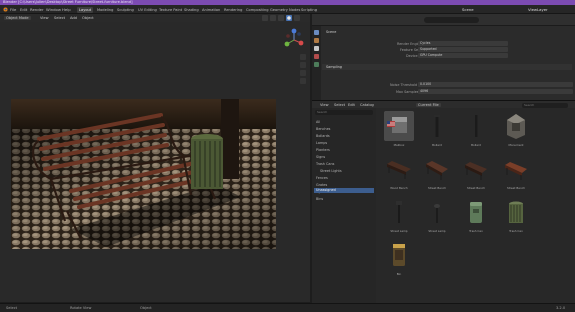  Describe the element at coordinates (324, 105) in the screenshot. I see `ab-menu-view: View` at that location.